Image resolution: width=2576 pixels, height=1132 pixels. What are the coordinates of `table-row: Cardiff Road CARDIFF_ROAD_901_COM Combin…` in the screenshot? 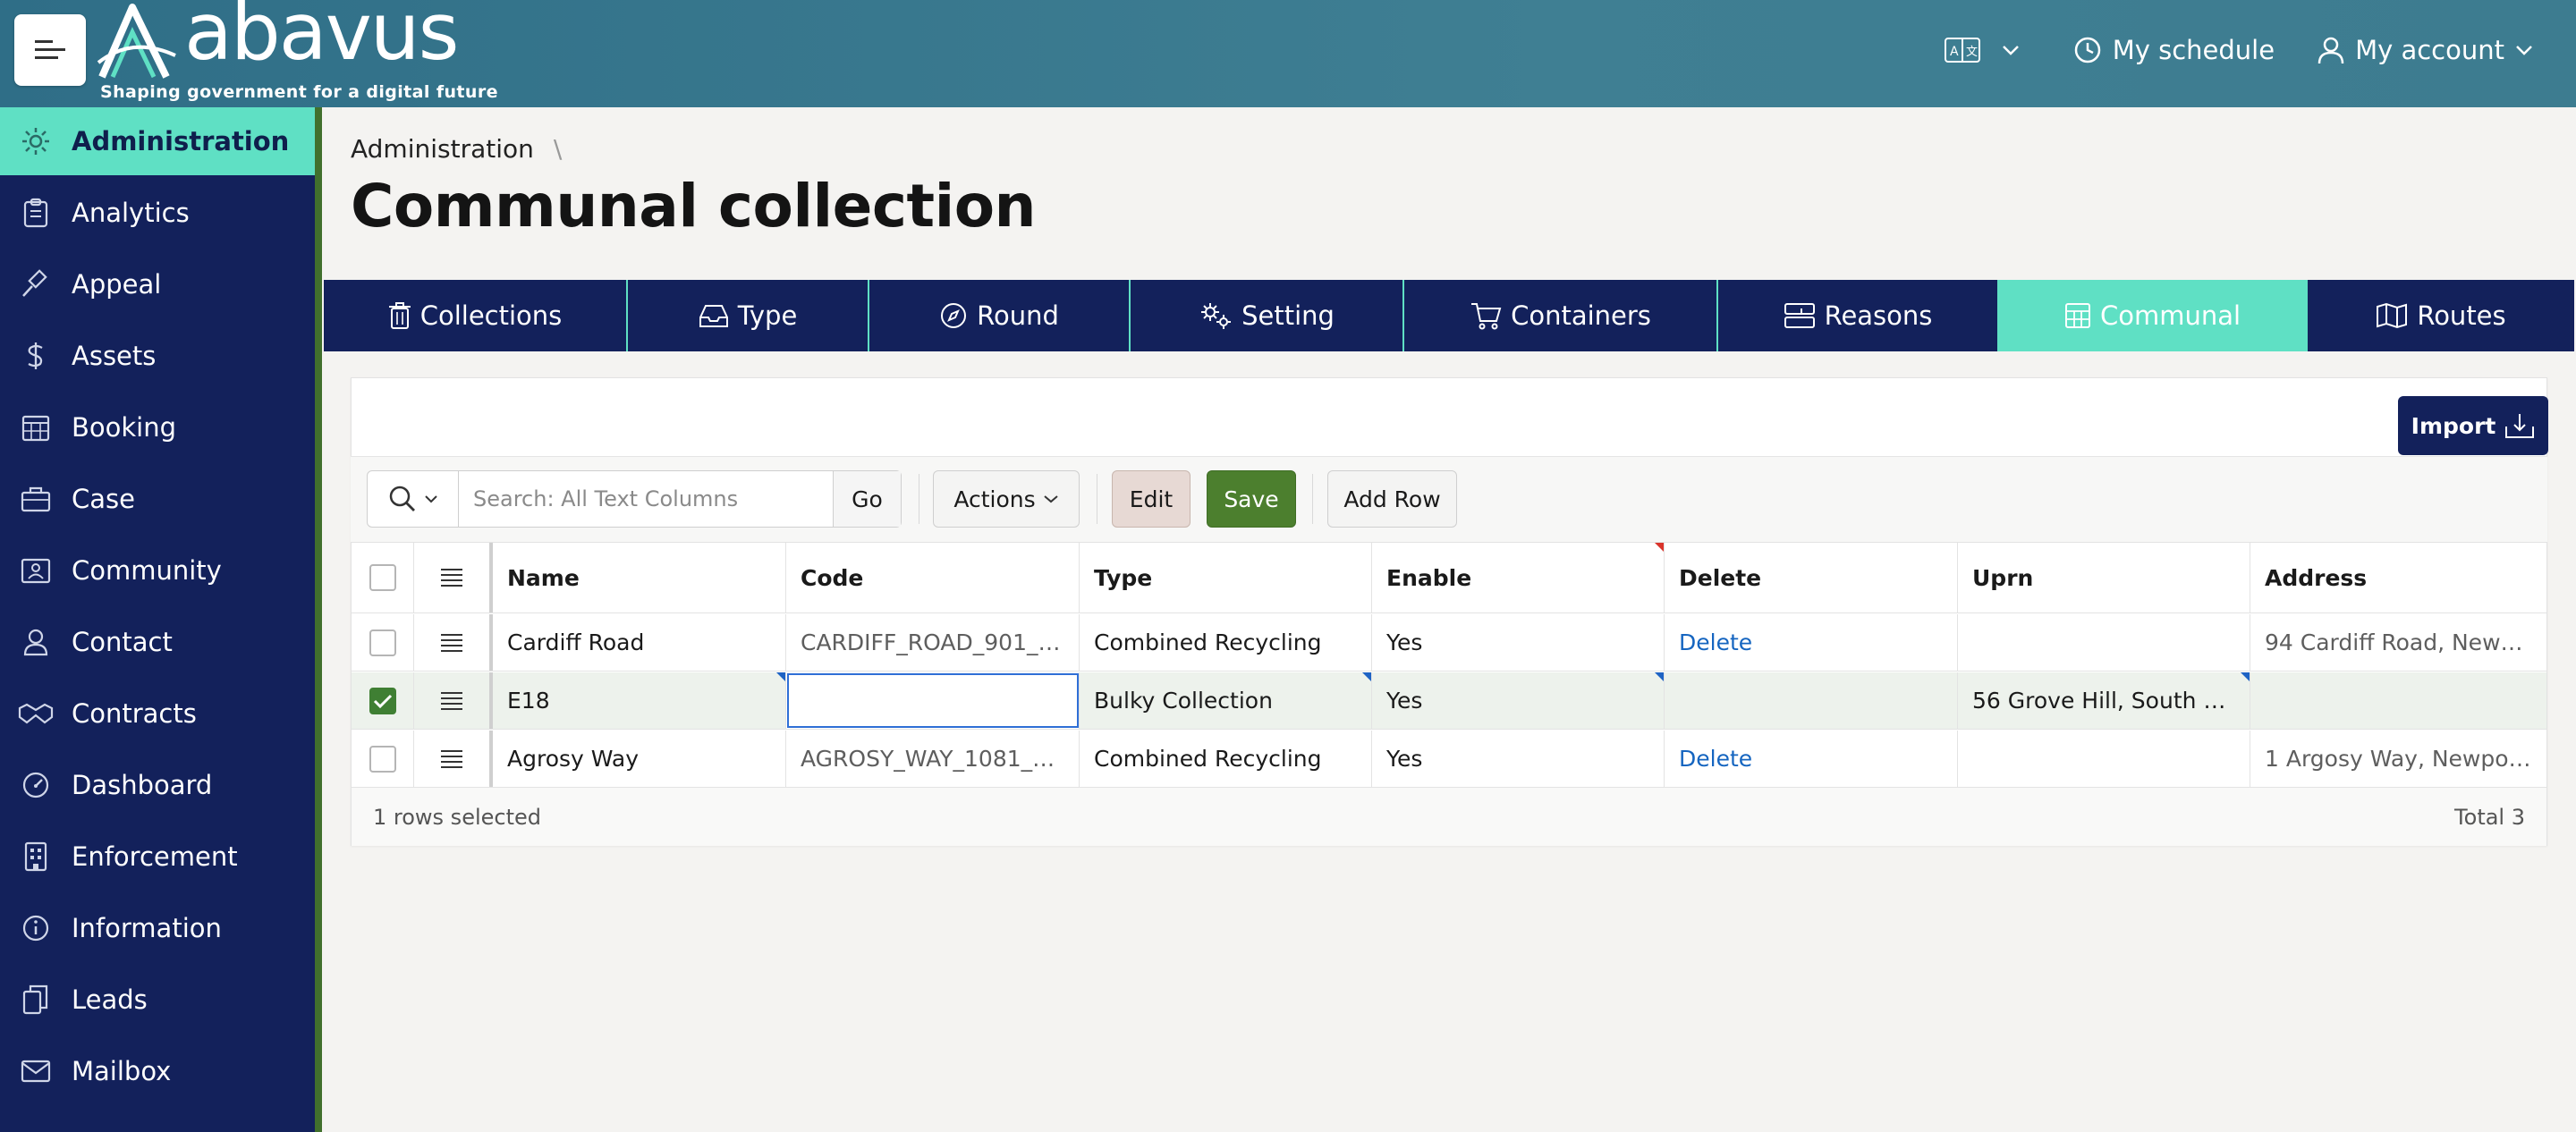 It's located at (1449, 643).